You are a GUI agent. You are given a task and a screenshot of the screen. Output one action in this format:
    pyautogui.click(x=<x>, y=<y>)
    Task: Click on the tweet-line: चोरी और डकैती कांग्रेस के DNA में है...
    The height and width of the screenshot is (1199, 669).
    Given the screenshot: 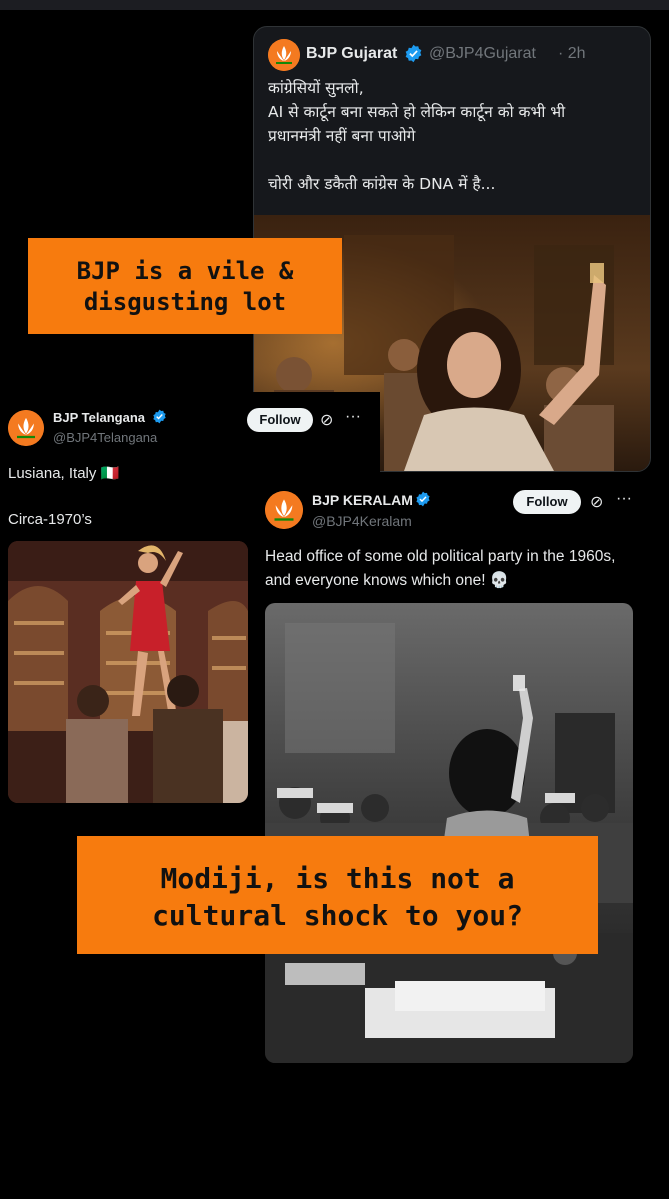 What is the action you would take?
    pyautogui.click(x=382, y=184)
    